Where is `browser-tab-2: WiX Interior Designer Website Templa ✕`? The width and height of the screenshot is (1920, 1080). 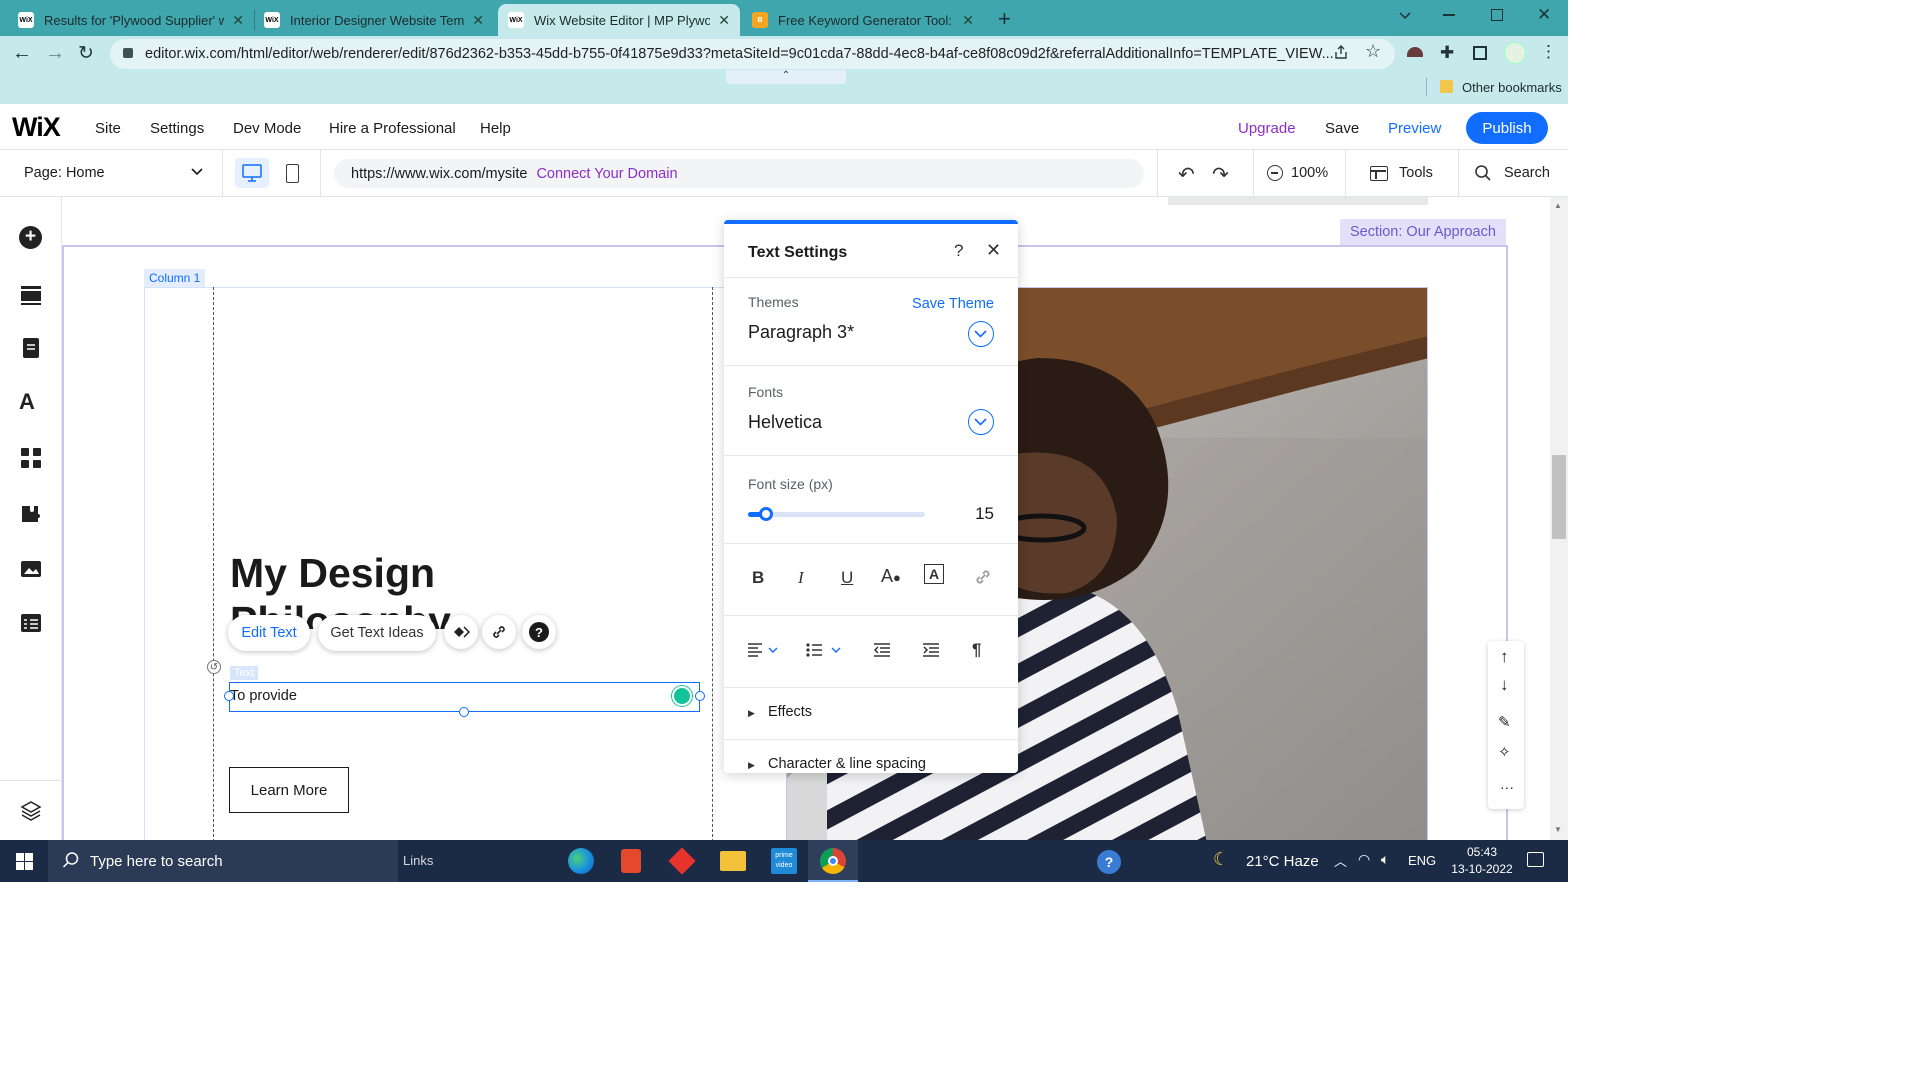
browser-tab-2: WiX Interior Designer Website Templa ✕ is located at coordinates (374, 20).